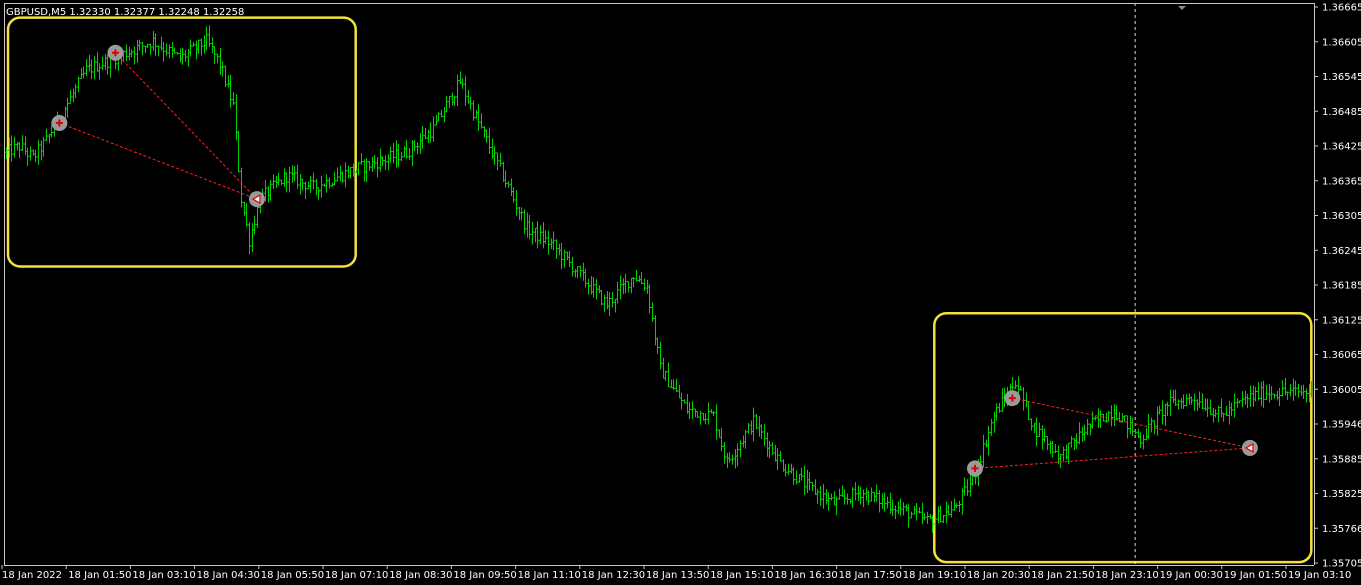 Image resolution: width=1361 pixels, height=585 pixels. I want to click on x-tick-label: 18 Jan 03:10, so click(163, 575).